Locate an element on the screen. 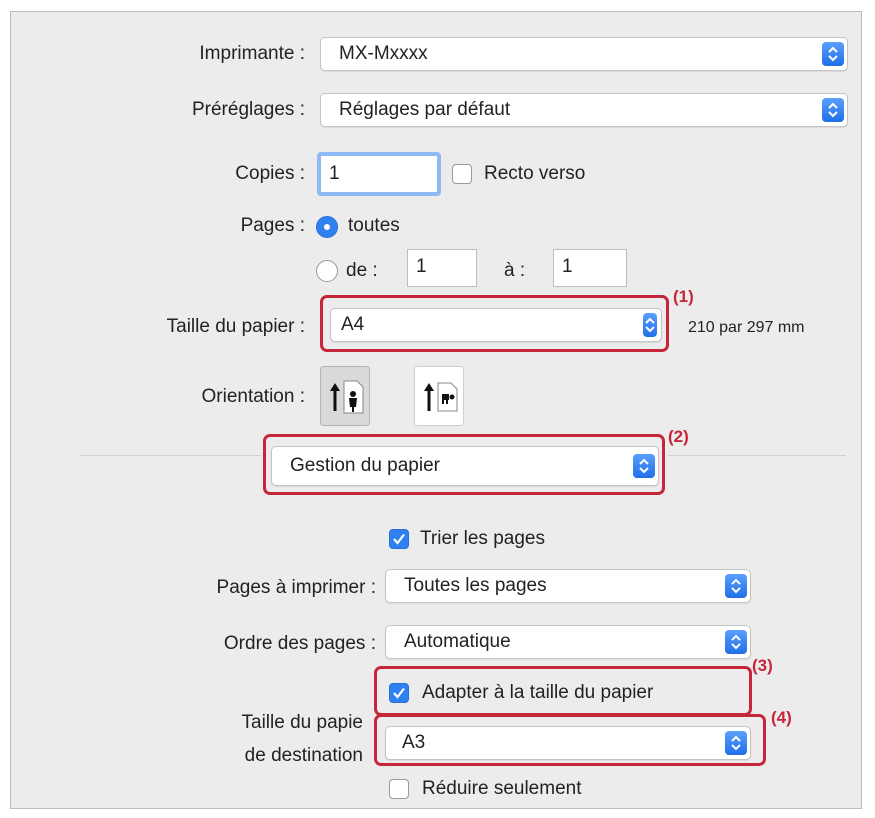 This screenshot has width=875, height=818. copies-value: 1 is located at coordinates (334, 173).